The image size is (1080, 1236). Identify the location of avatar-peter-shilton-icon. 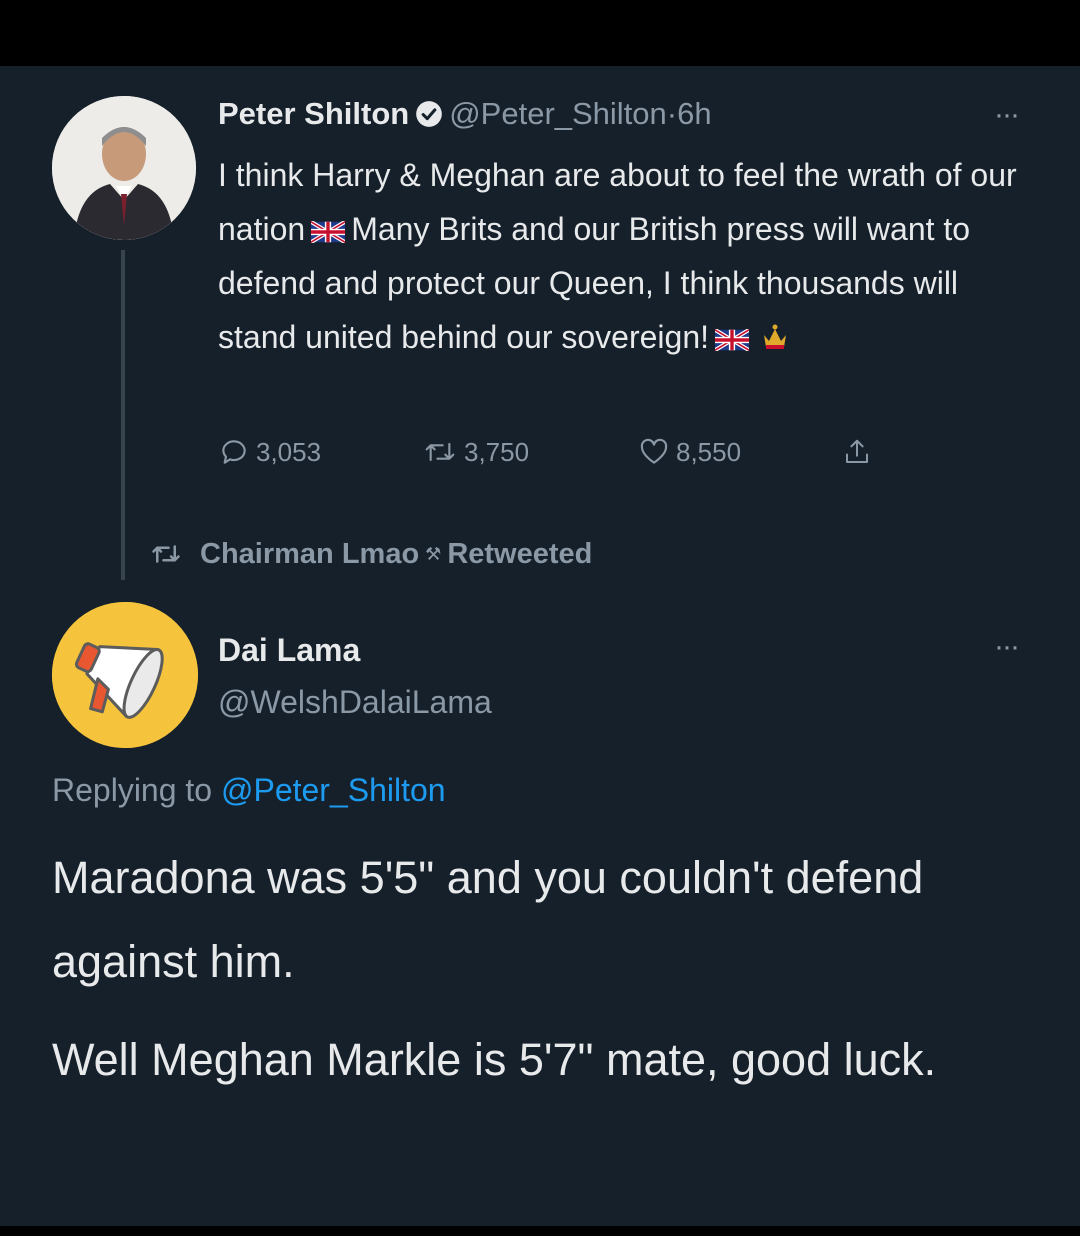
(124, 168).